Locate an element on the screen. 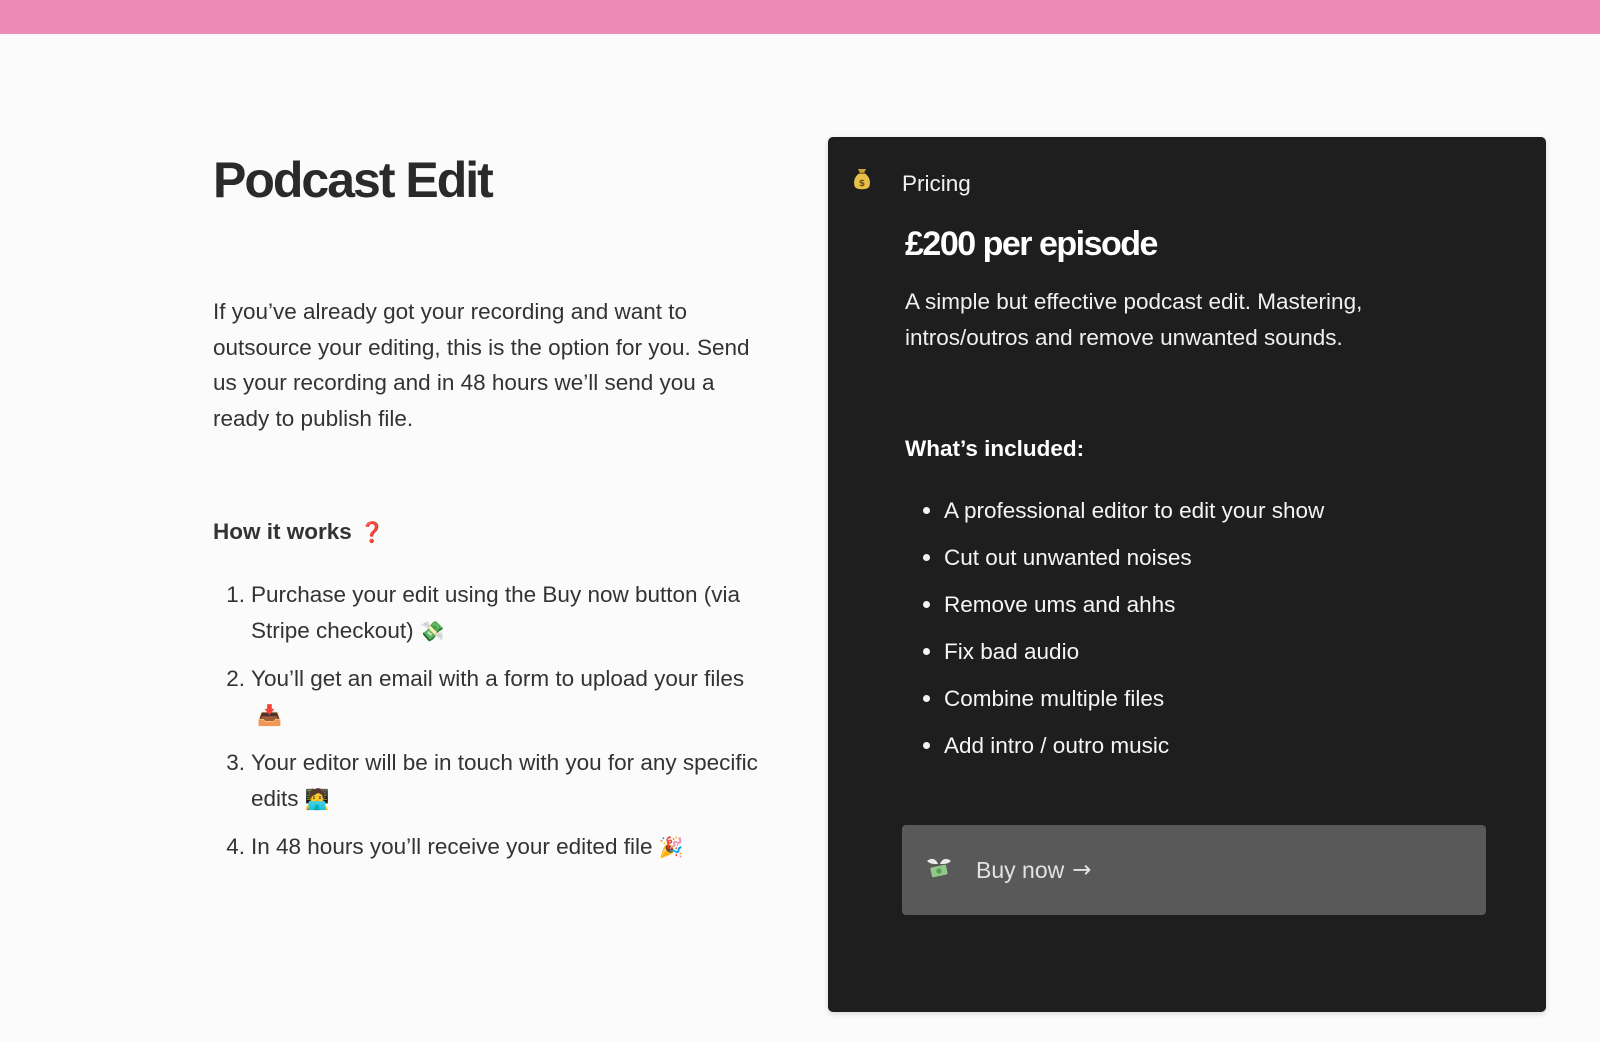 Image resolution: width=1600 pixels, height=1042 pixels. feature-item: Remove ums and ahhs is located at coordinates (1114, 604).